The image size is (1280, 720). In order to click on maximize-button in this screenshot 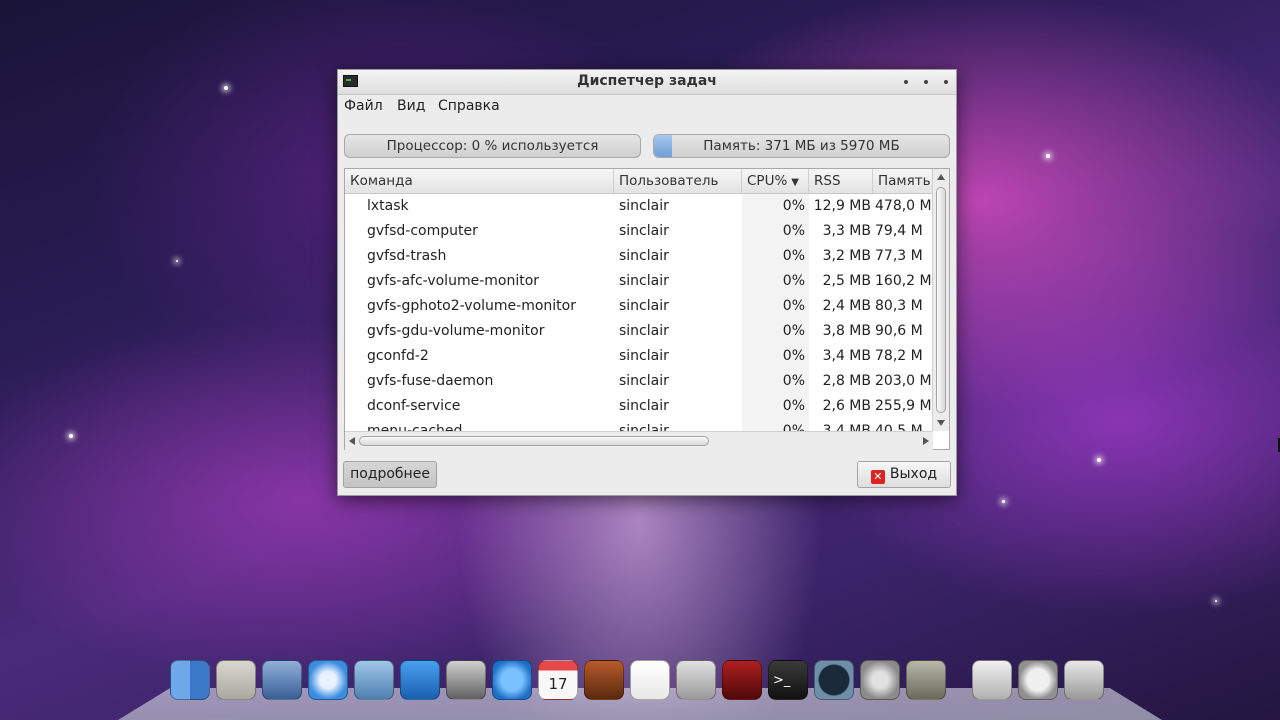, I will do `click(926, 82)`.